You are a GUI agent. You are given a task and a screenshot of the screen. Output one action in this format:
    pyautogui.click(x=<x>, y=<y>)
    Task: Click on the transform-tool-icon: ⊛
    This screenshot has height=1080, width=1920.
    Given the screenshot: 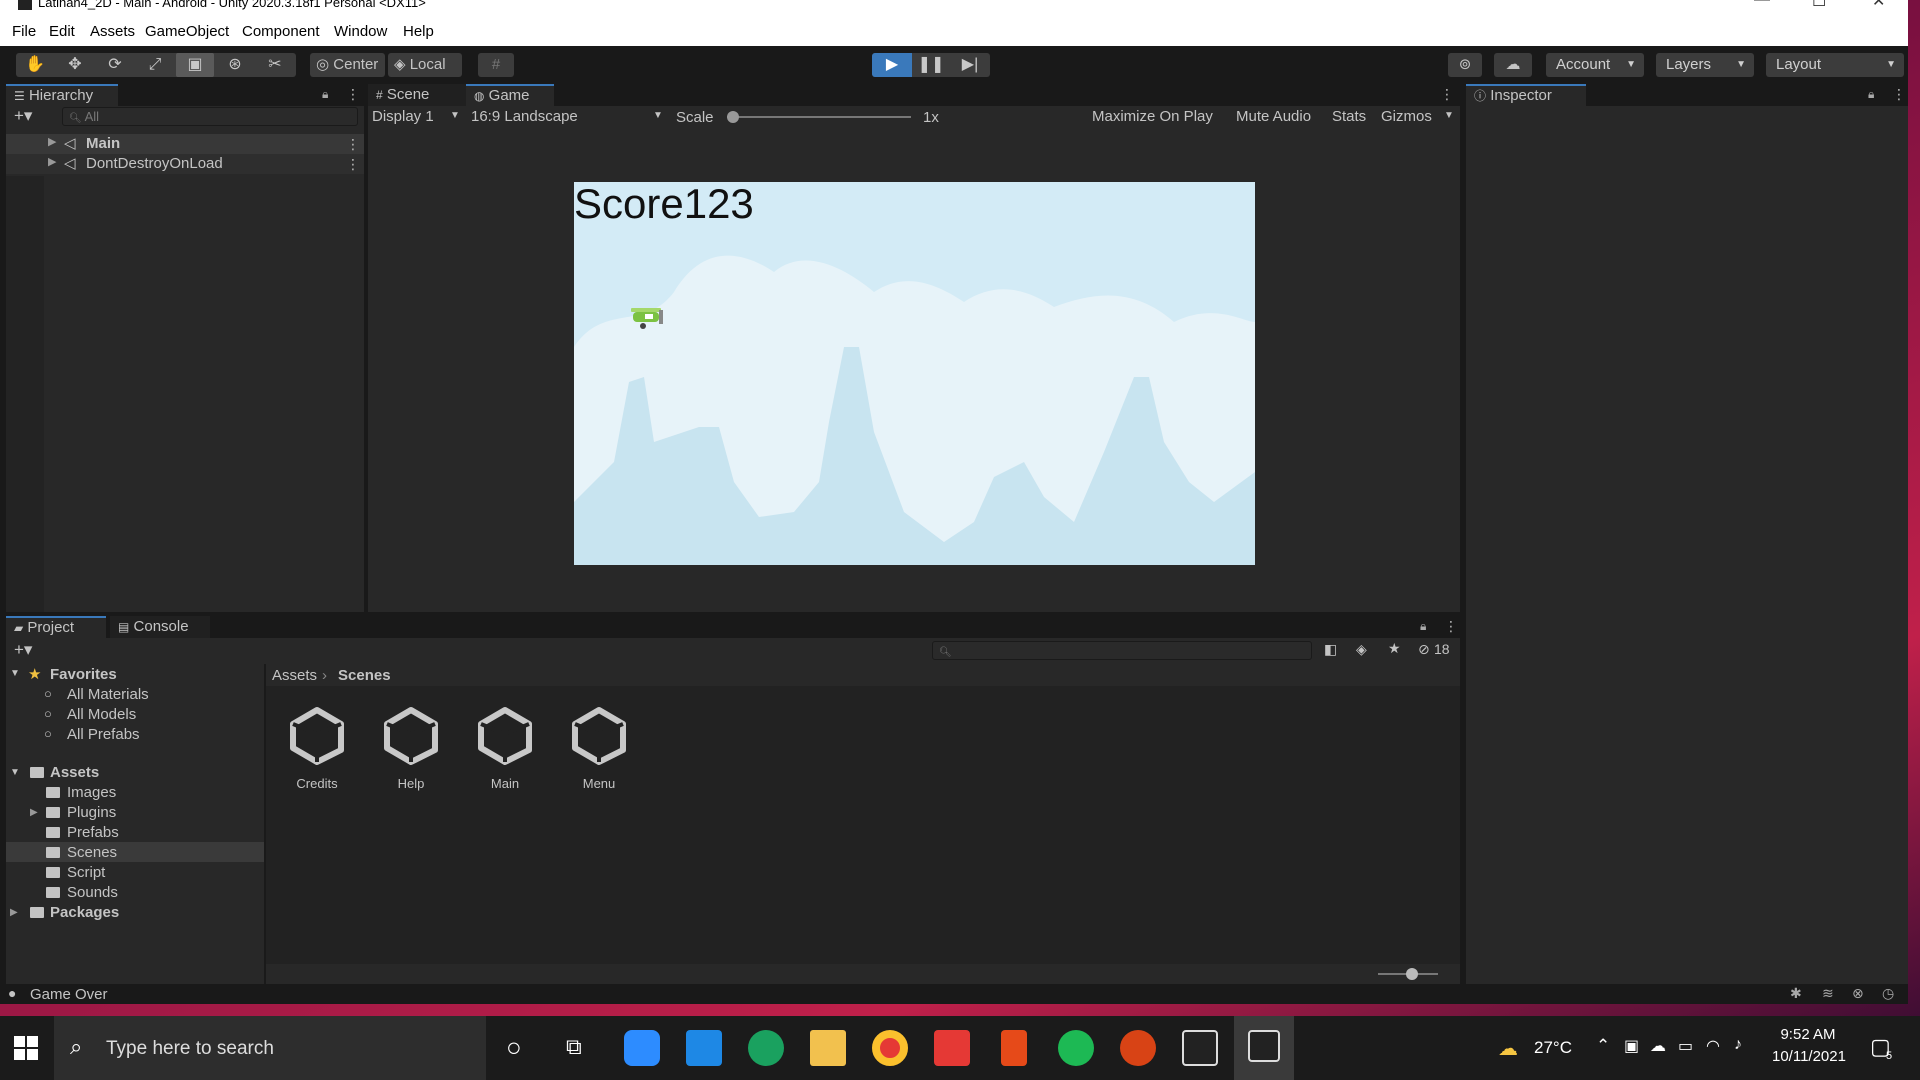 What is the action you would take?
    pyautogui.click(x=235, y=65)
    